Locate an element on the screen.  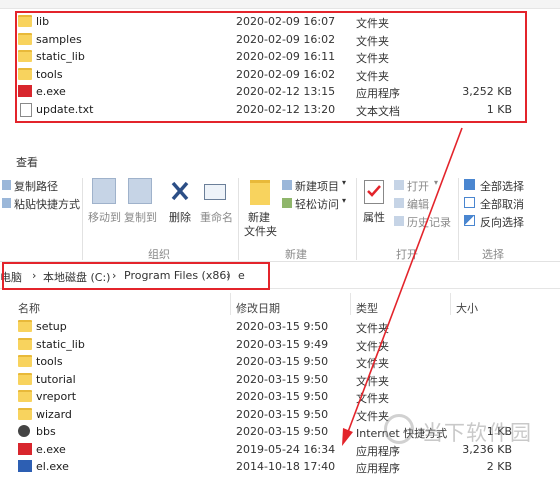
file-date: 2020-03-15 9:49 is located at coordinates (282, 344).